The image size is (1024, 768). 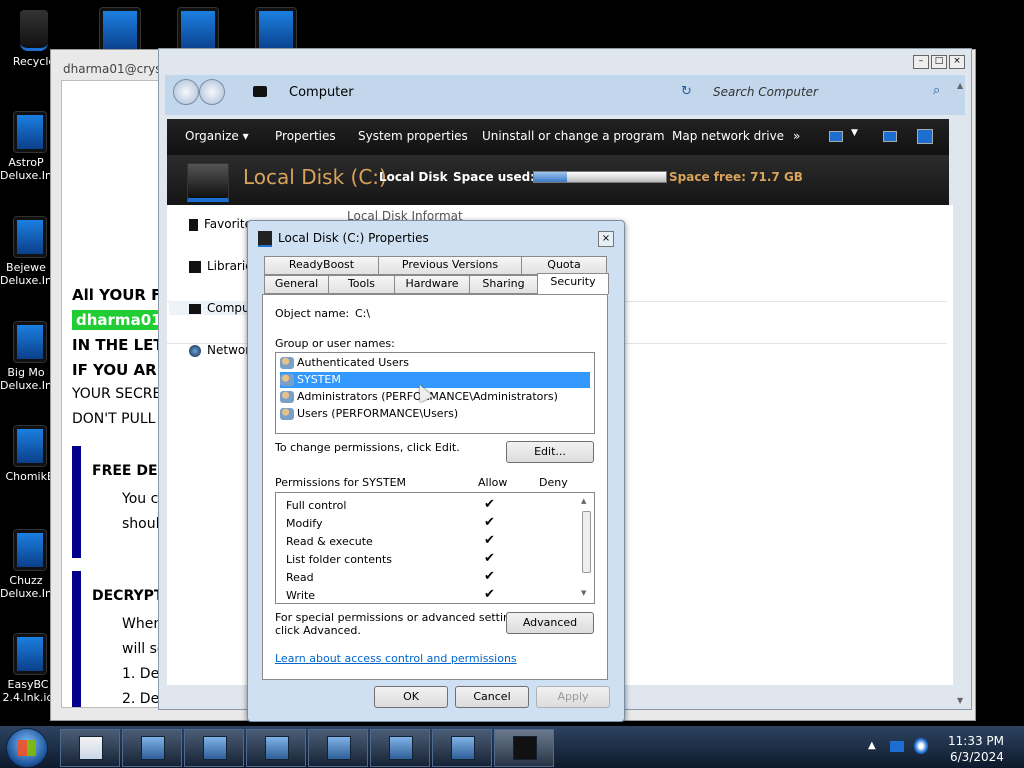 I want to click on nav-label: Networ, so click(x=229, y=350).